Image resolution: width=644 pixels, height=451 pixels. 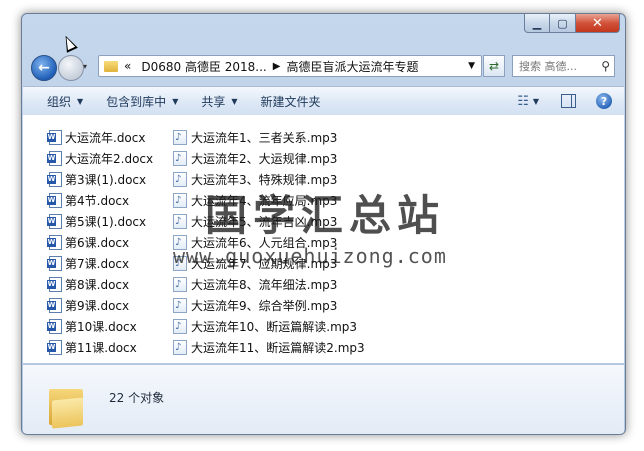 I want to click on file-name: 第4节.docx, so click(x=97, y=201).